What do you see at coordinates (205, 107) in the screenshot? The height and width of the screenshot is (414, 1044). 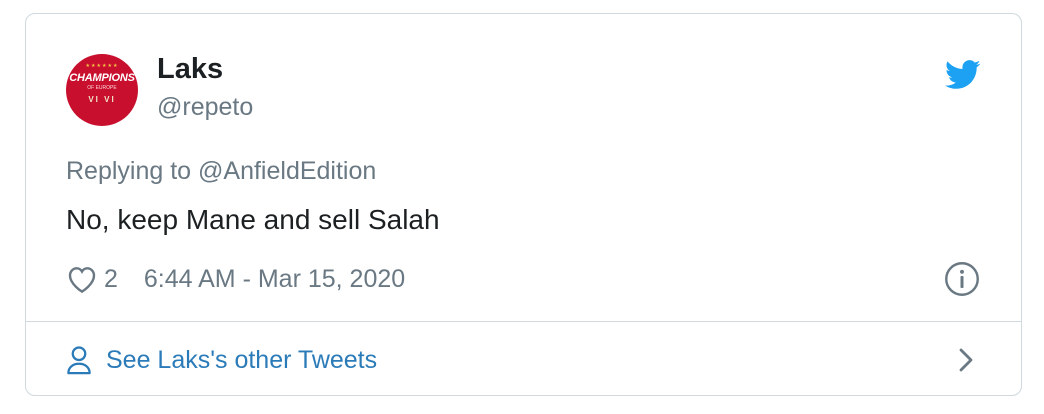 I see `author-handle: @repeto` at bounding box center [205, 107].